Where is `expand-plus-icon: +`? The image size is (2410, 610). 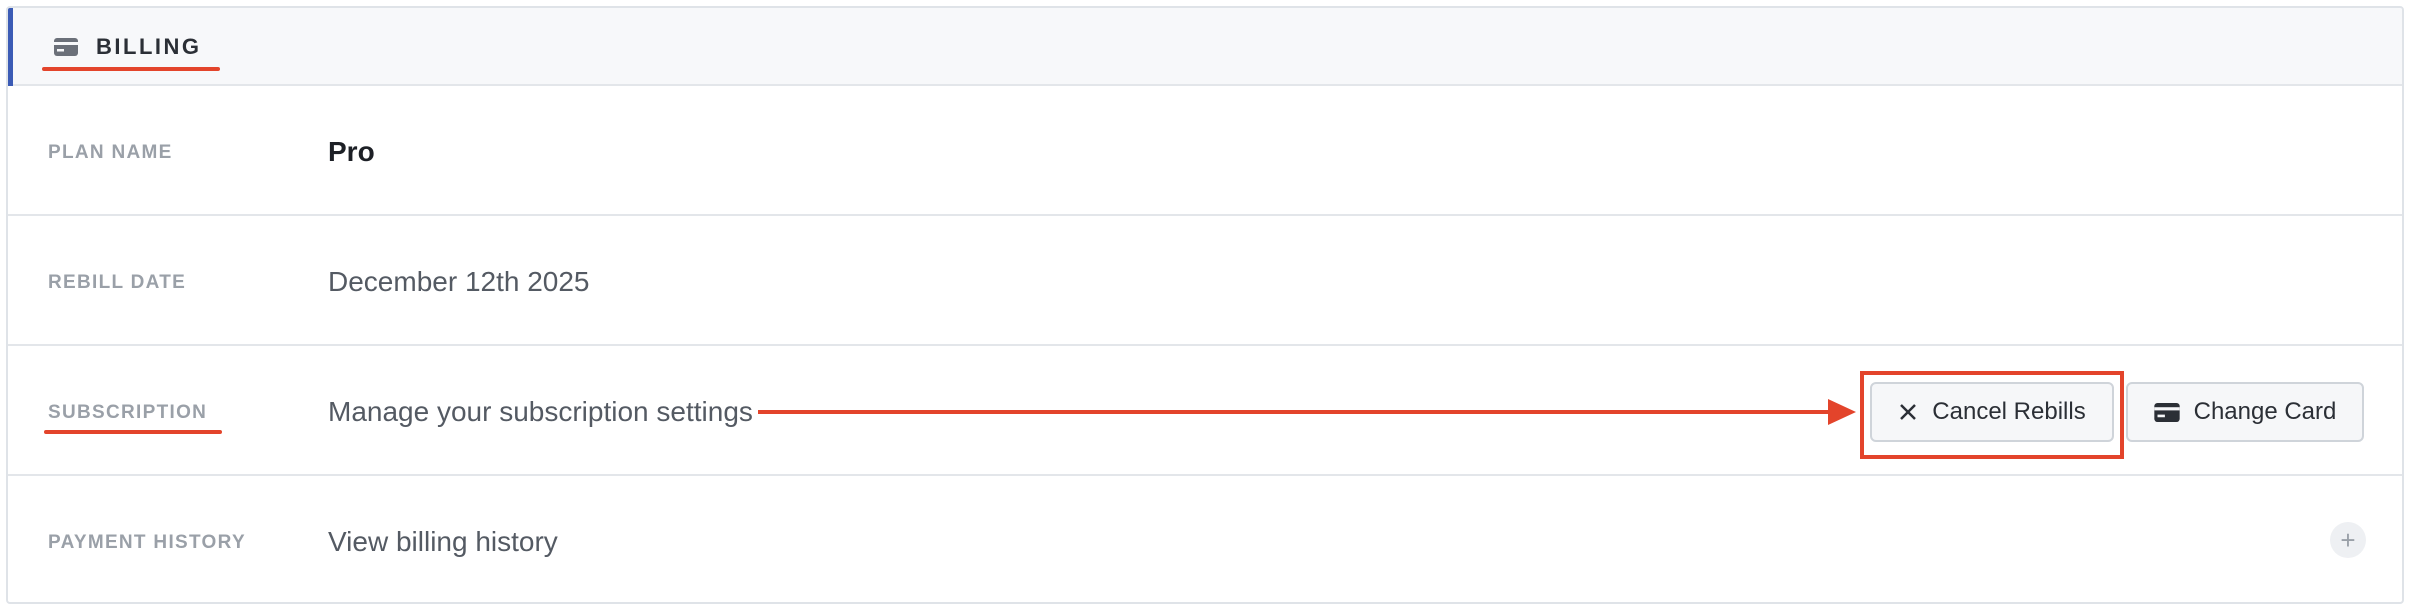
expand-plus-icon: + is located at coordinates (2348, 540).